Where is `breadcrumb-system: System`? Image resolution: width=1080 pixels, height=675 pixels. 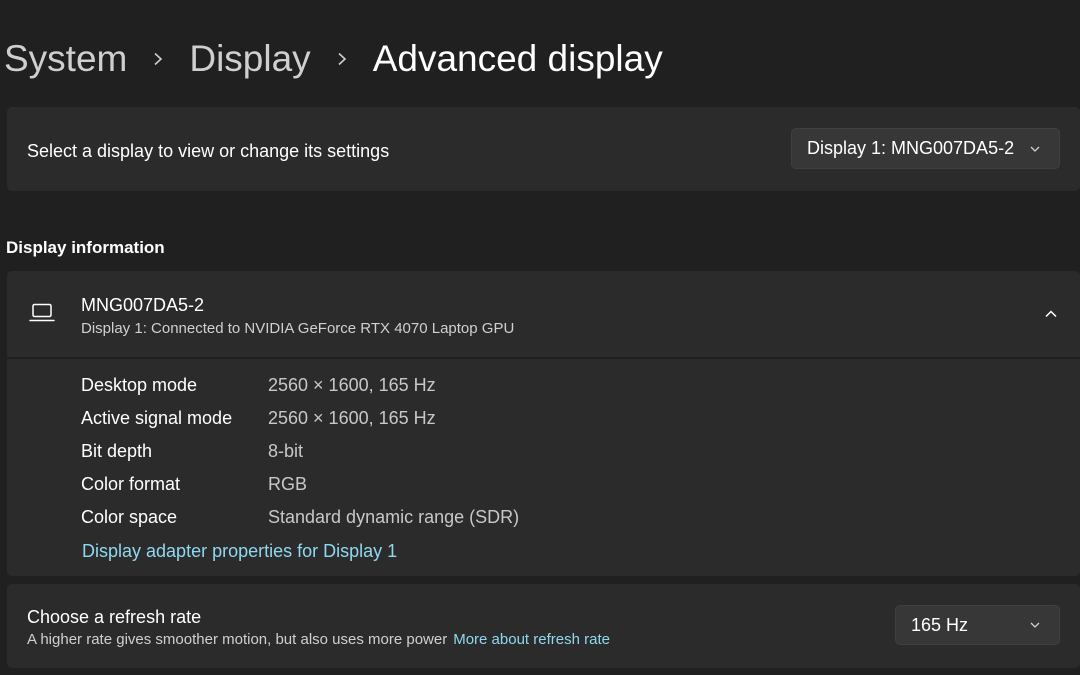
breadcrumb-system: System is located at coordinates (65, 59).